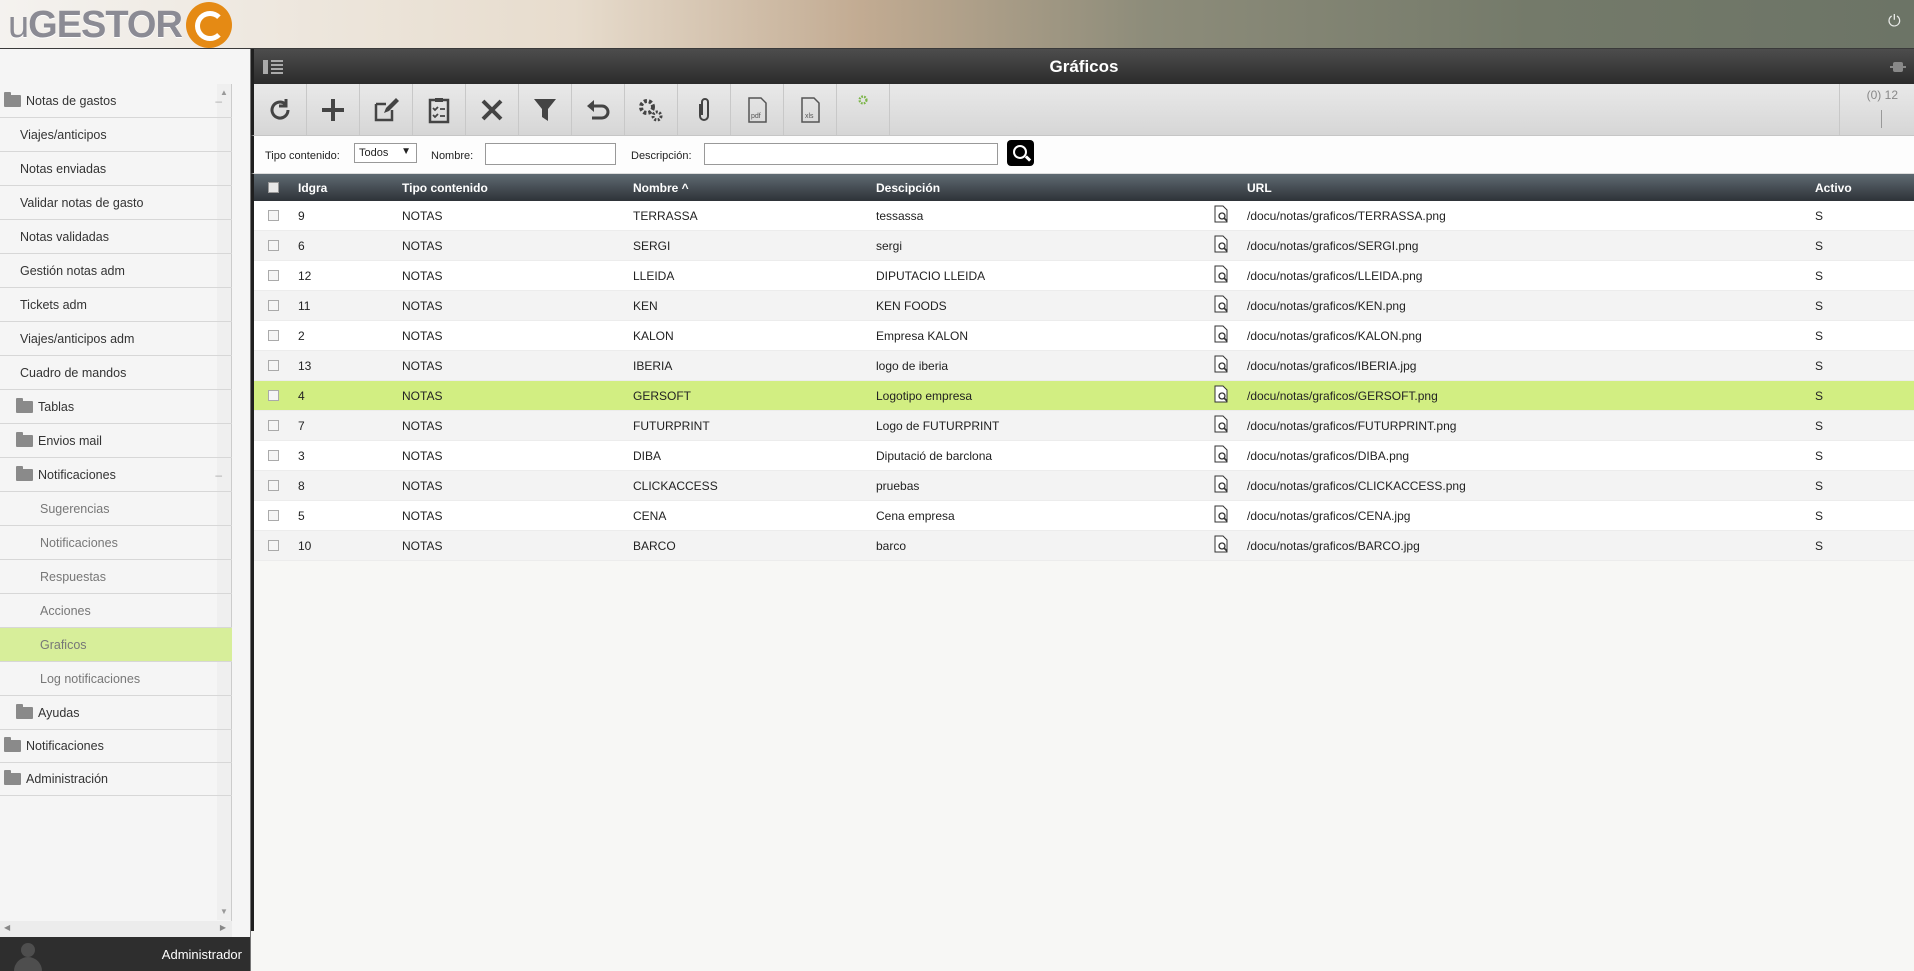 The width and height of the screenshot is (1914, 971). I want to click on page-title: Gráficos, so click(1084, 66).